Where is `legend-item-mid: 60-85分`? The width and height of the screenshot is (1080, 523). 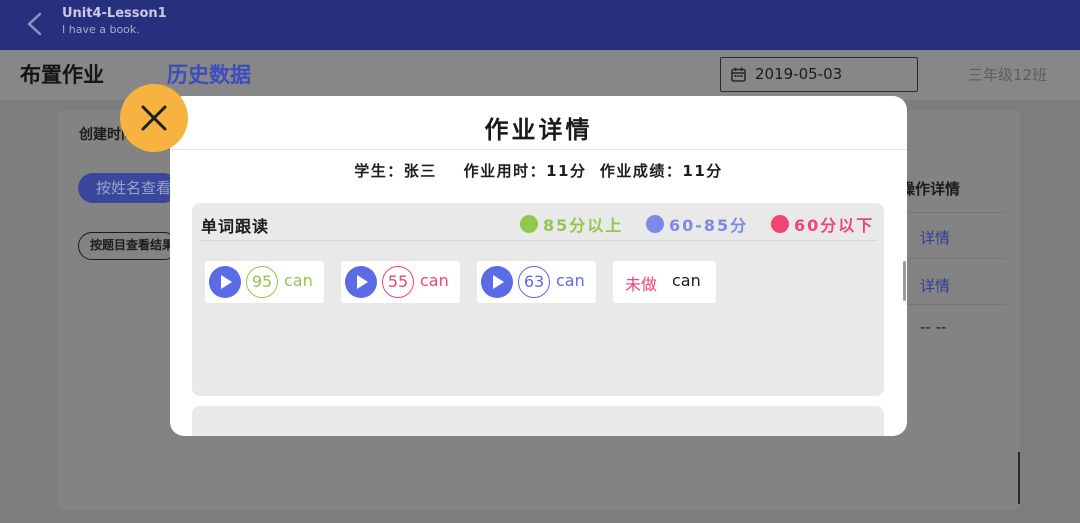
legend-item-mid: 60-85分 is located at coordinates (697, 224).